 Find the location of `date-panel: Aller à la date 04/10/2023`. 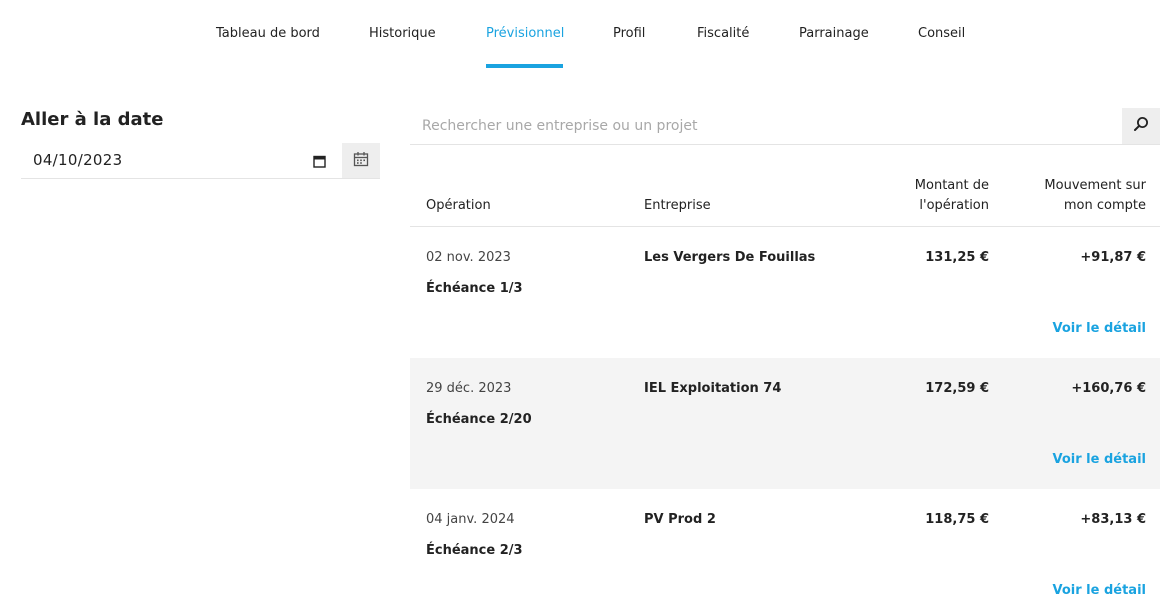

date-panel: Aller à la date 04/10/2023 is located at coordinates (200, 143).